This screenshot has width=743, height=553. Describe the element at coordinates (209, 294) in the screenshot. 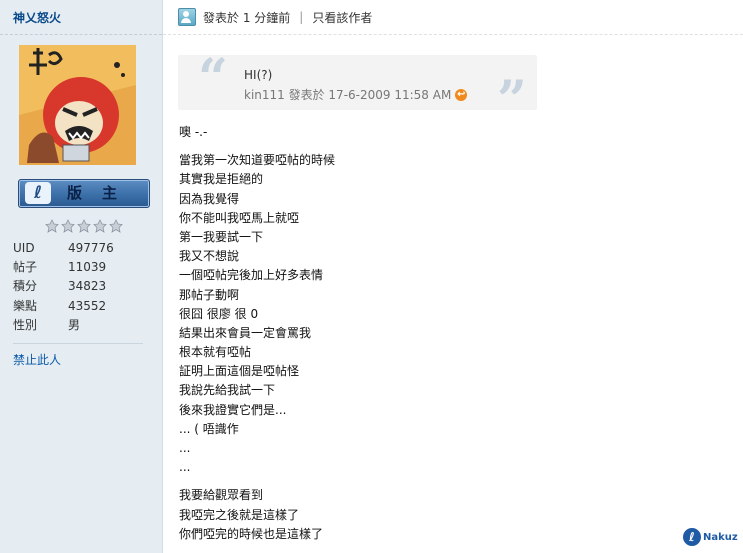

I see `post-line: 那帖子動啊` at that location.